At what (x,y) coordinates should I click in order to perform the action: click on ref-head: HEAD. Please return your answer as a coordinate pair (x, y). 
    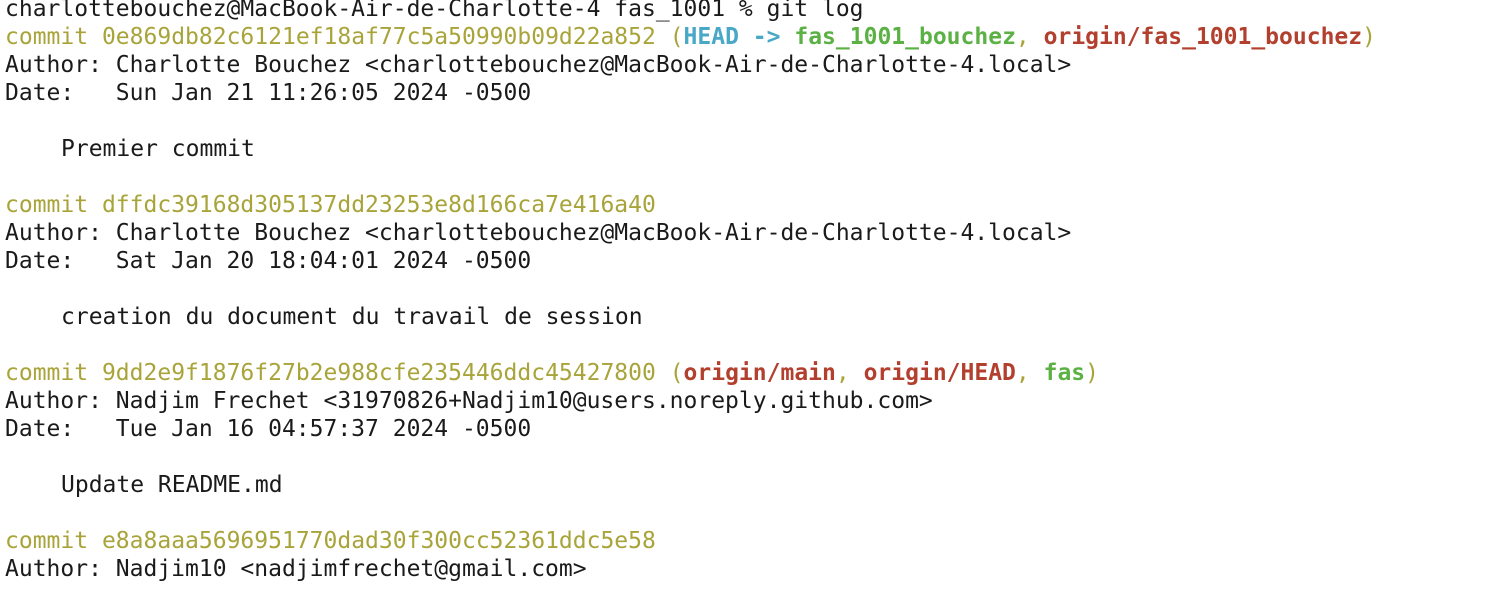
    Looking at the image, I should click on (711, 37).